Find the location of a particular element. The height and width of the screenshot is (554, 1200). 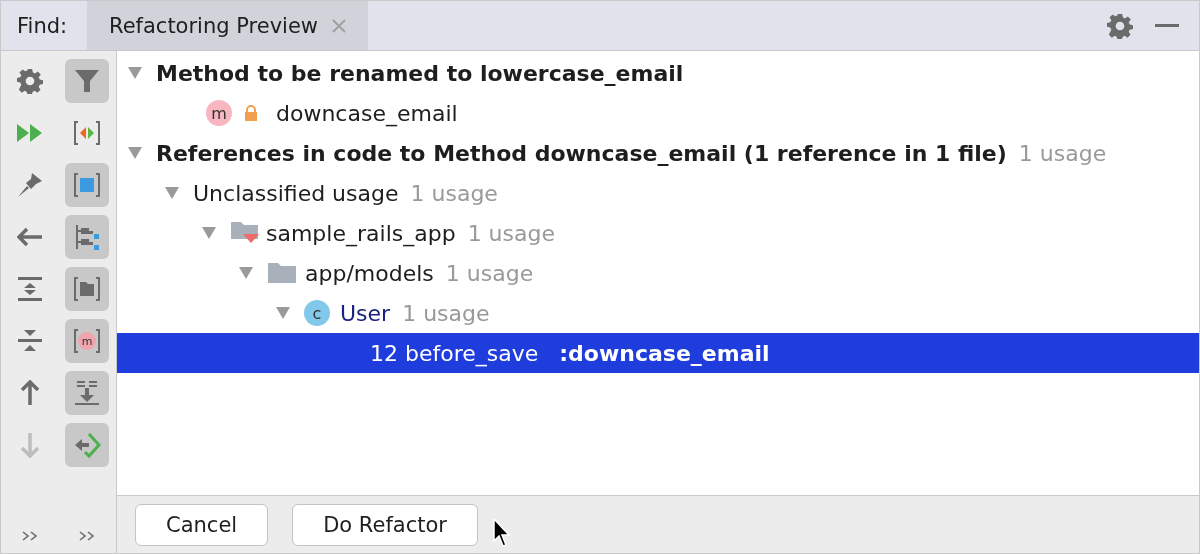

tree-node-label: User is located at coordinates (365, 313).